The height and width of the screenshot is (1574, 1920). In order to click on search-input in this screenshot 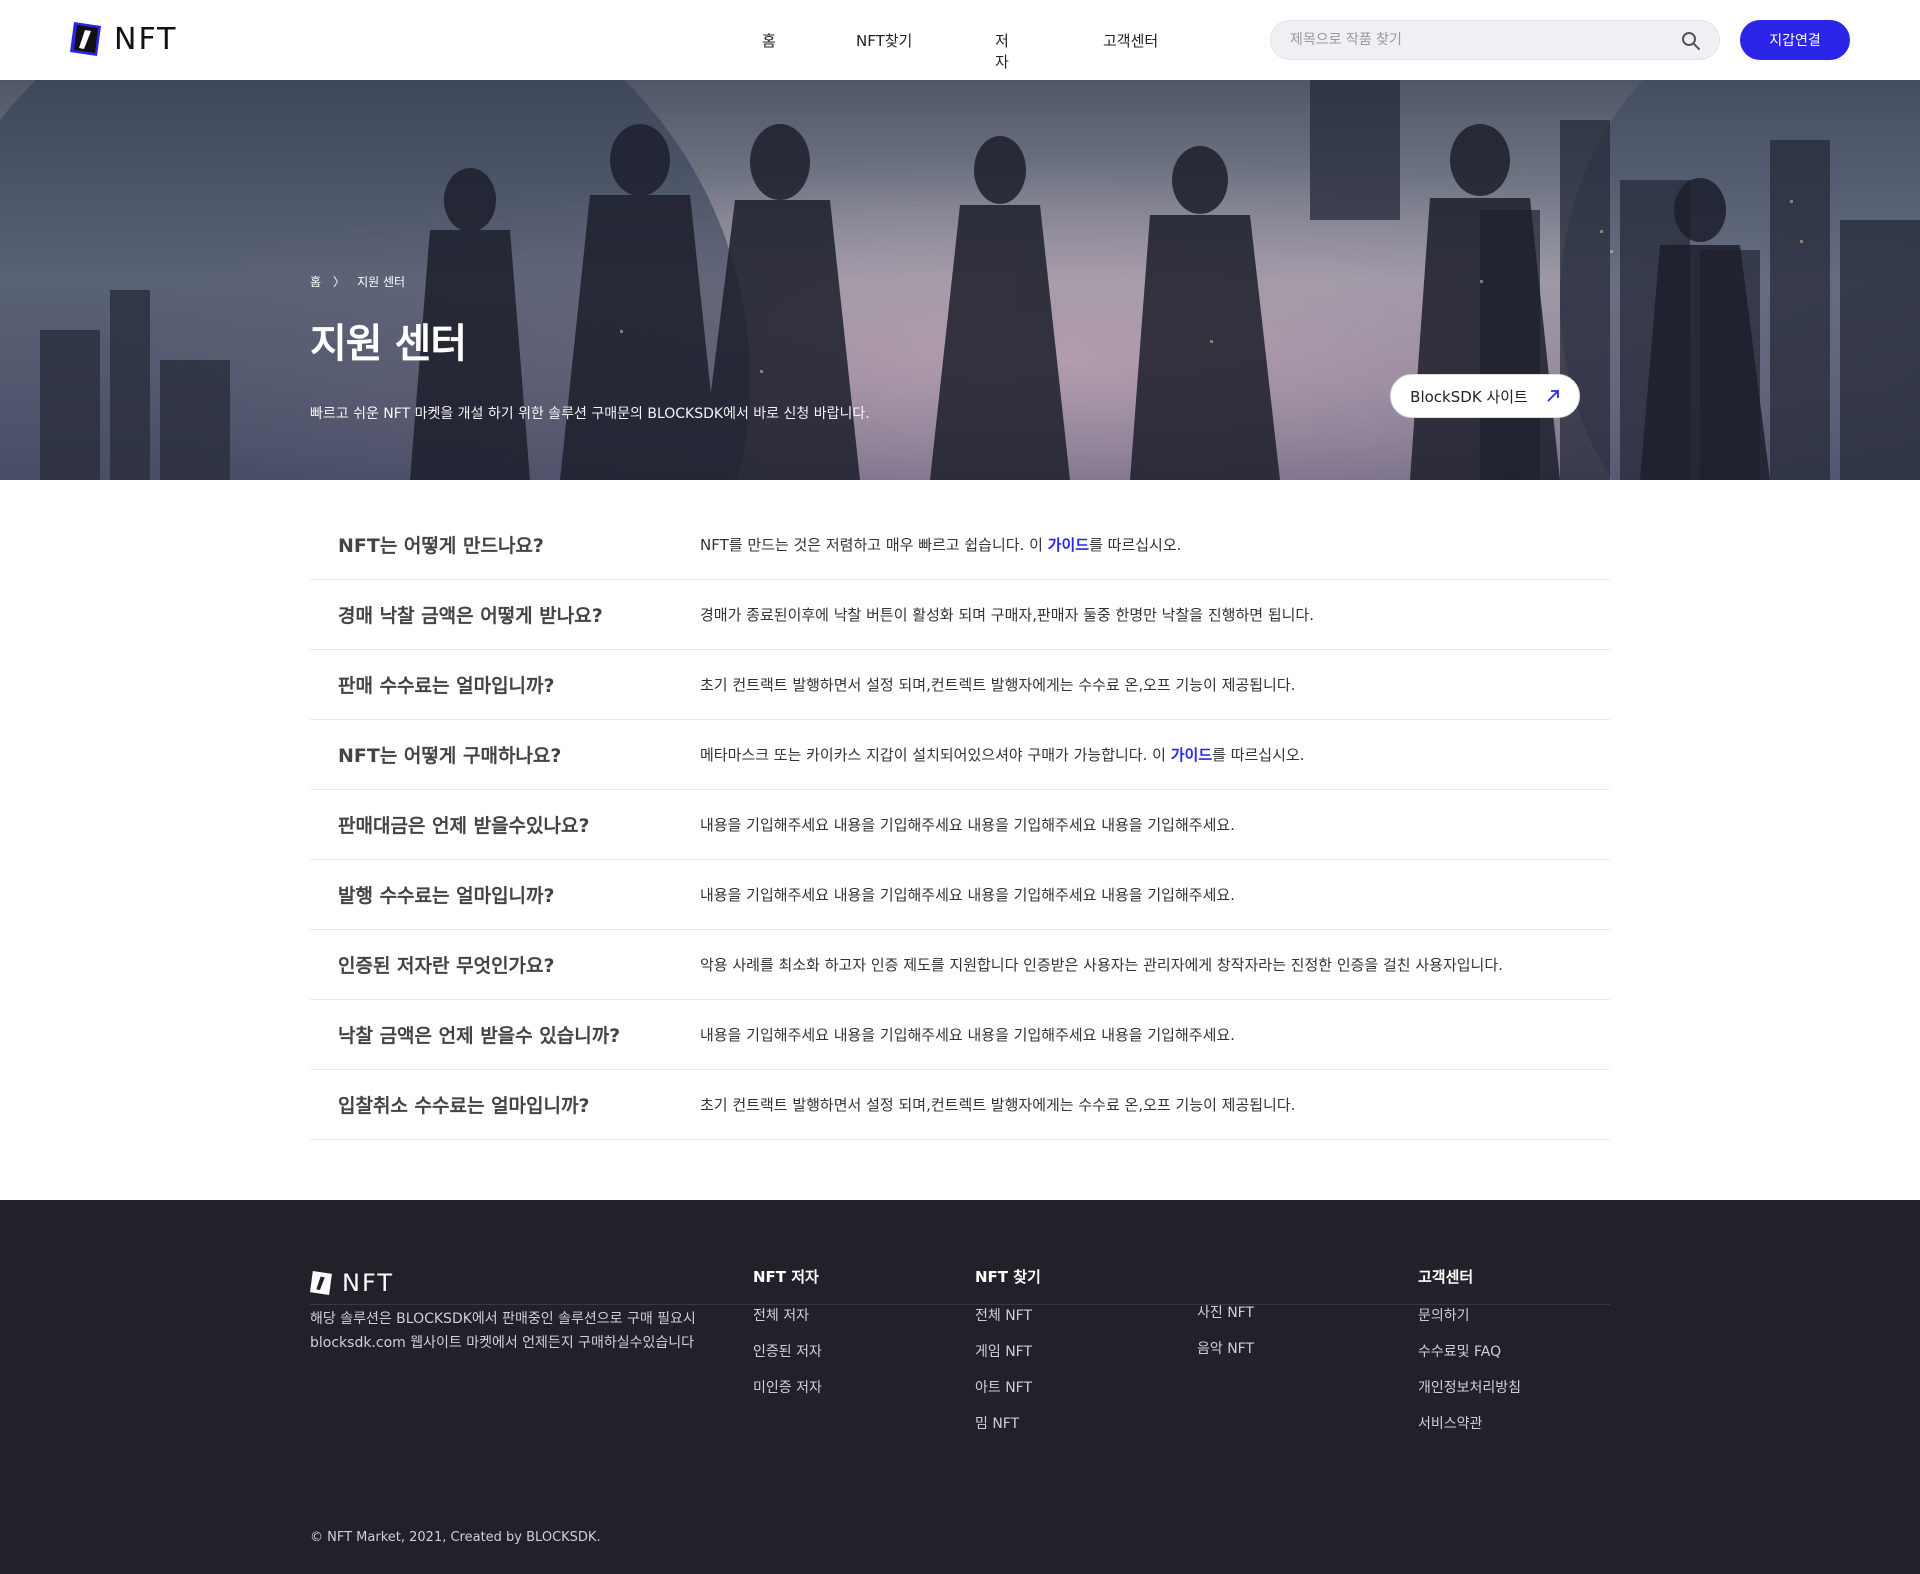, I will do `click(1466, 40)`.